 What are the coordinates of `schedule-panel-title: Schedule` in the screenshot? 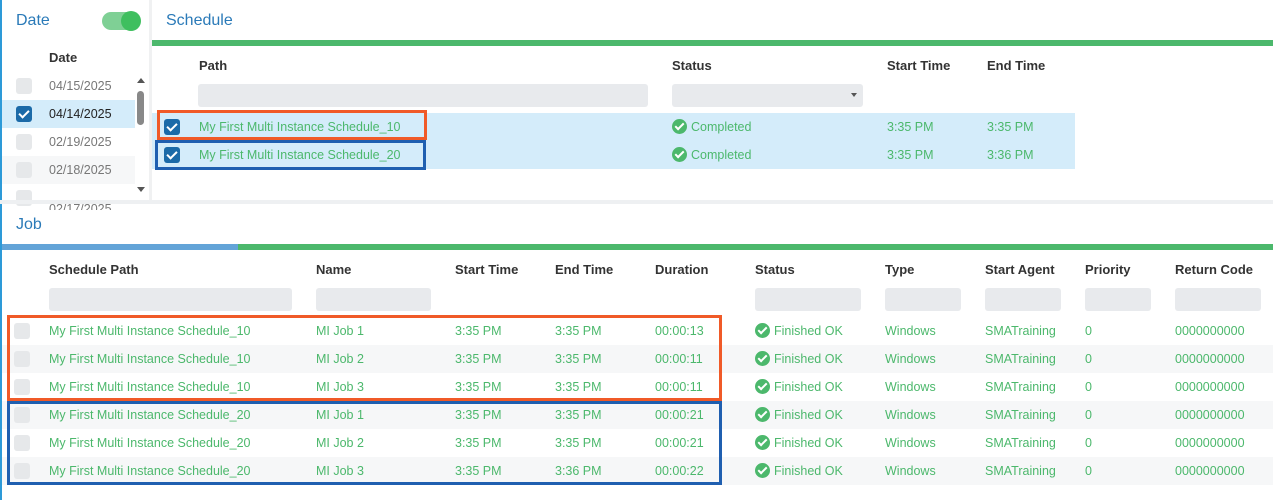 It's located at (199, 20).